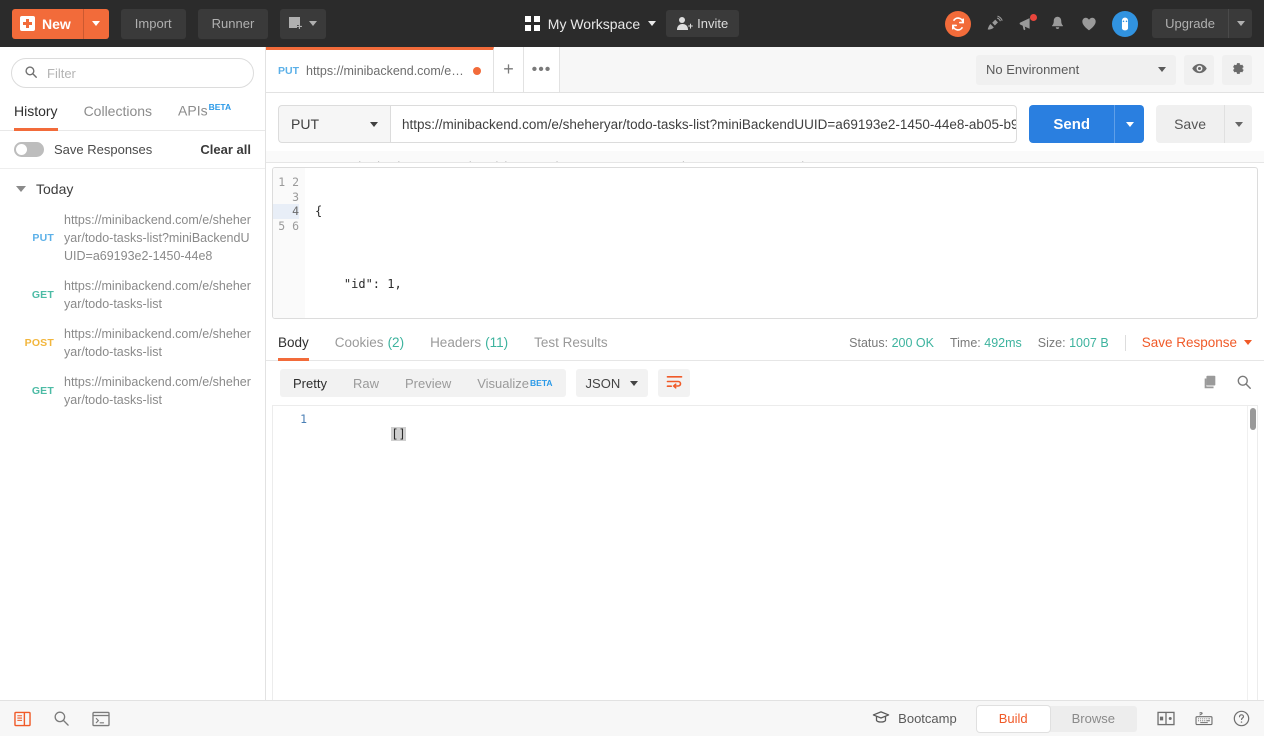 This screenshot has height=736, width=1264. I want to click on tab-options-button: •••, so click(542, 69).